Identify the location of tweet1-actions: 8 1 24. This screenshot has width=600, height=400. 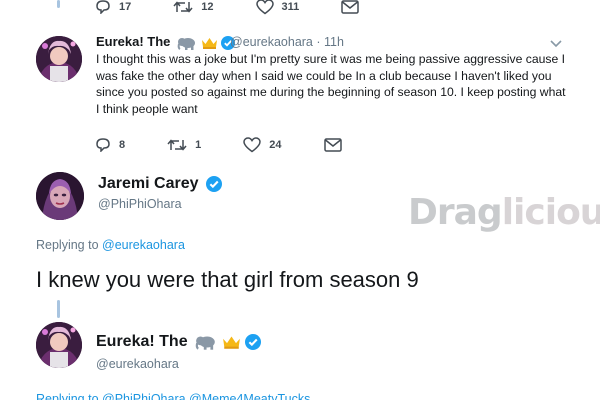
(239, 145).